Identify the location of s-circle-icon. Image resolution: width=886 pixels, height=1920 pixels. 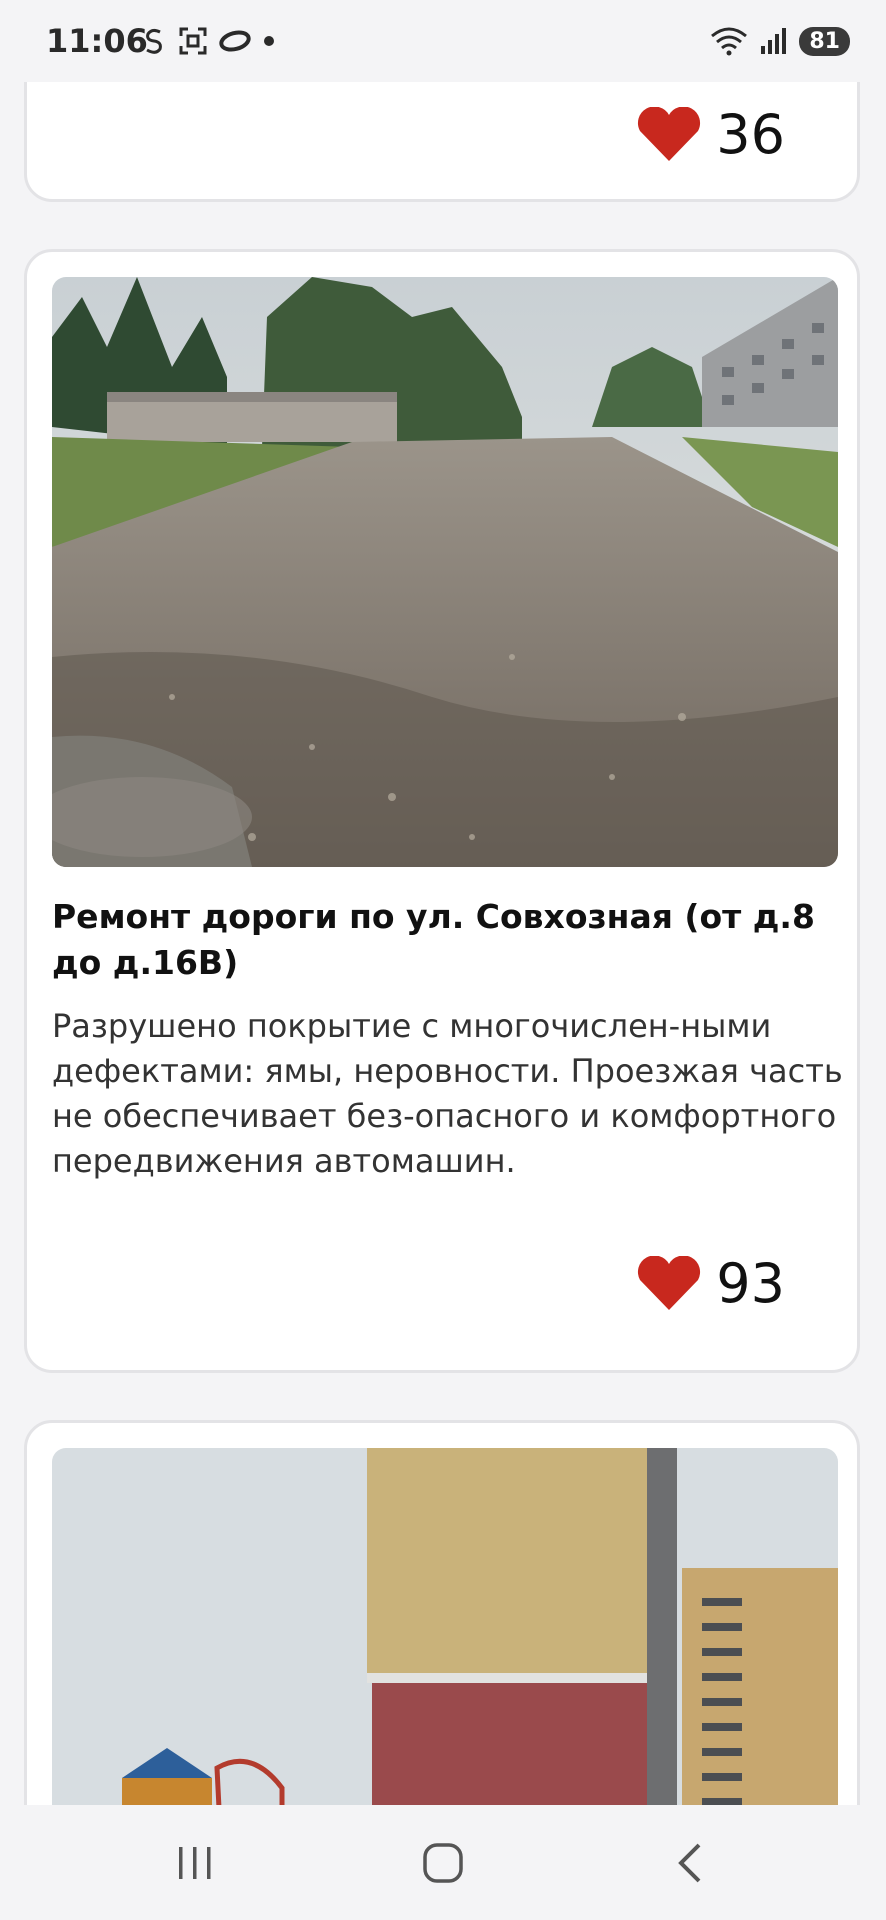
(154, 41).